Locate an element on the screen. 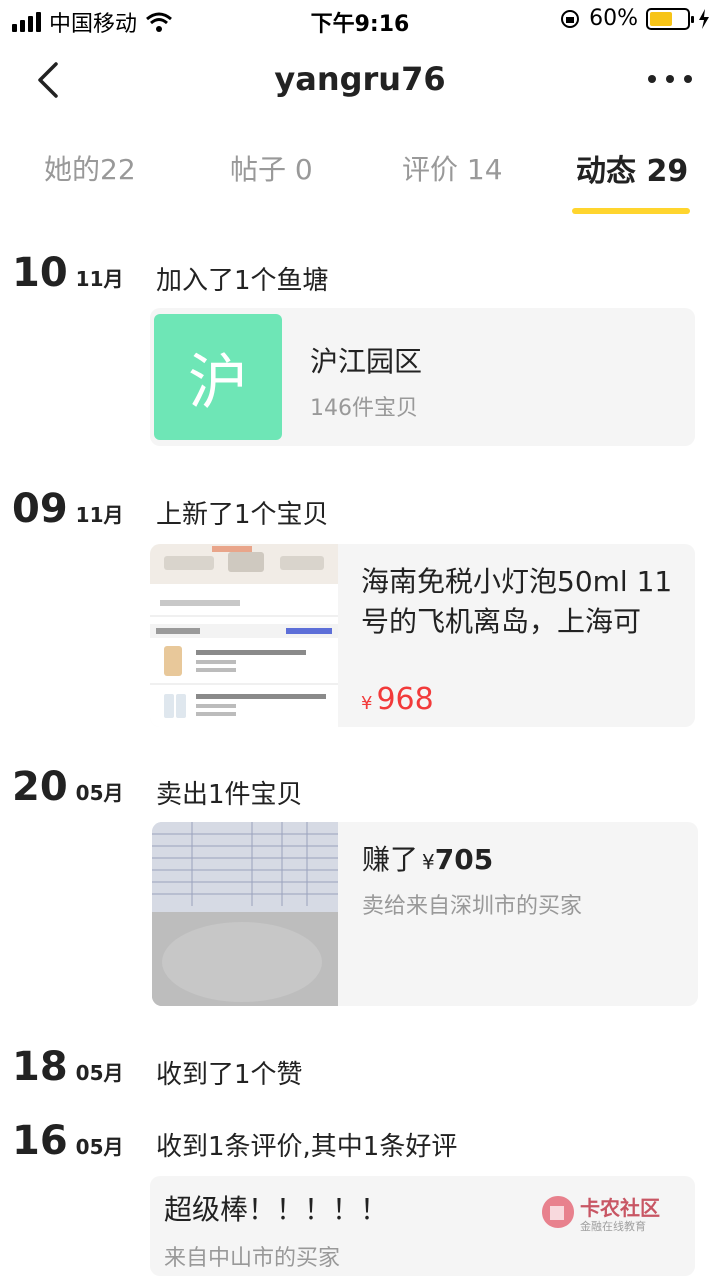 The height and width of the screenshot is (1280, 720). sold-photo-image is located at coordinates (245, 914).